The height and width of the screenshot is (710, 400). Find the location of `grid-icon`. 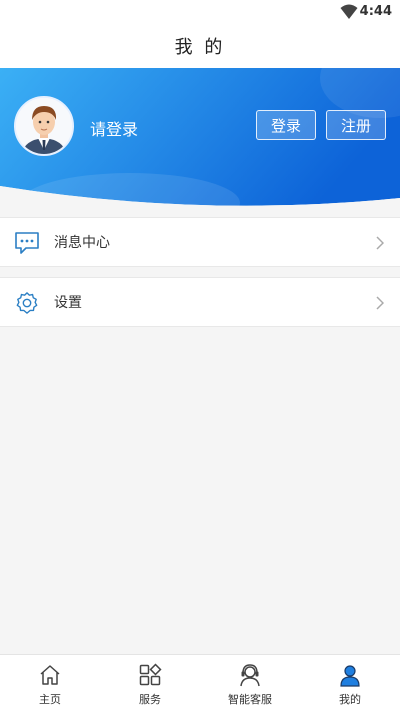

grid-icon is located at coordinates (150, 674).